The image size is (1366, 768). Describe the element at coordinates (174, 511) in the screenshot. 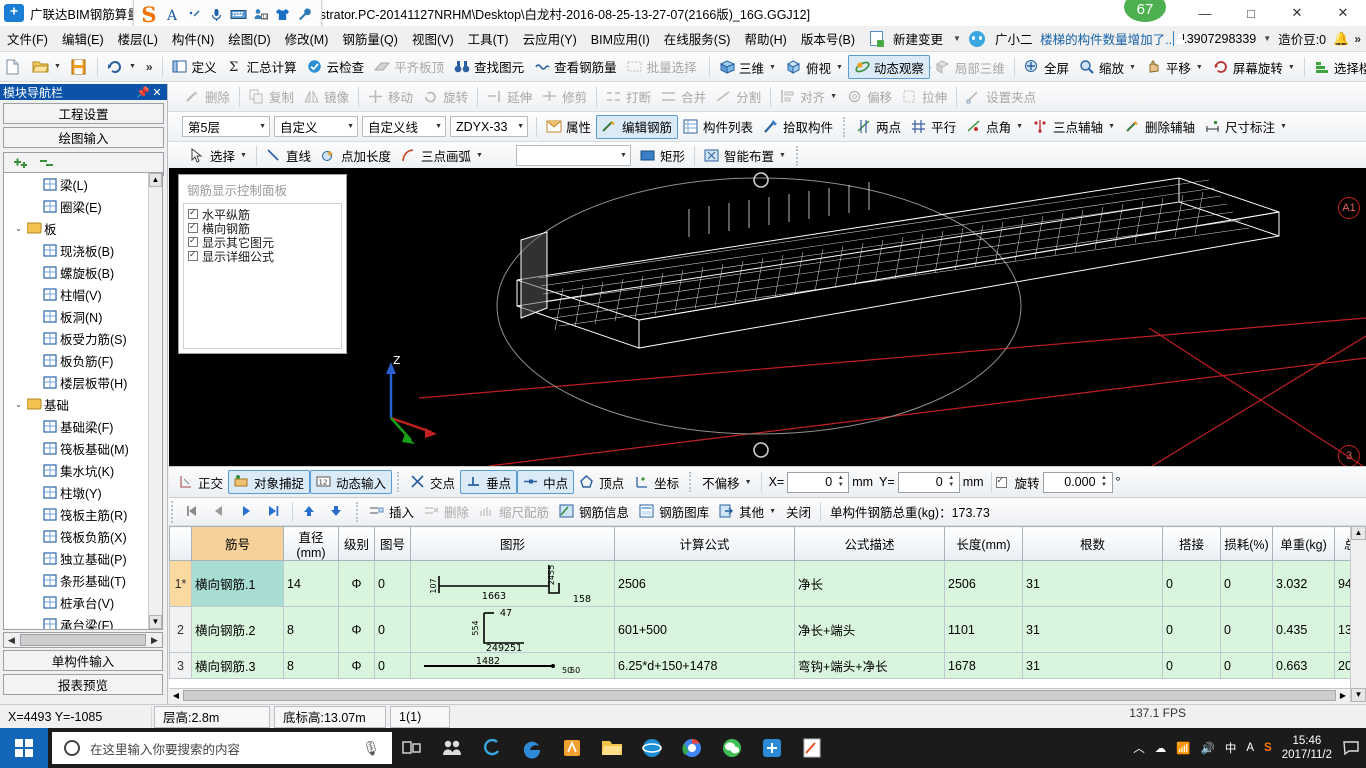

I see `toolbar-gripper` at that location.